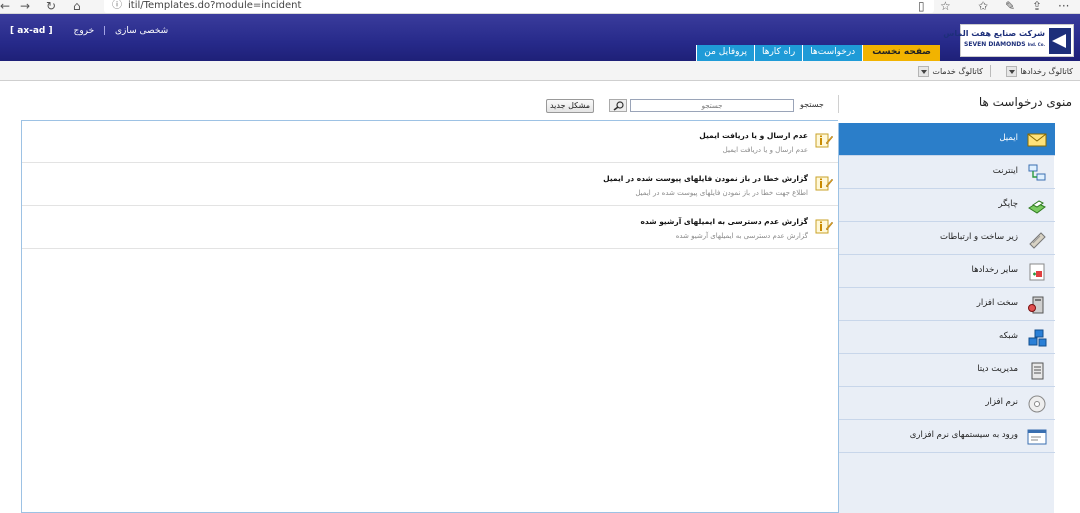 Image resolution: width=1080 pixels, height=513 pixels. I want to click on sidebar-item-data-management: مدیریت دیتا, so click(947, 370).